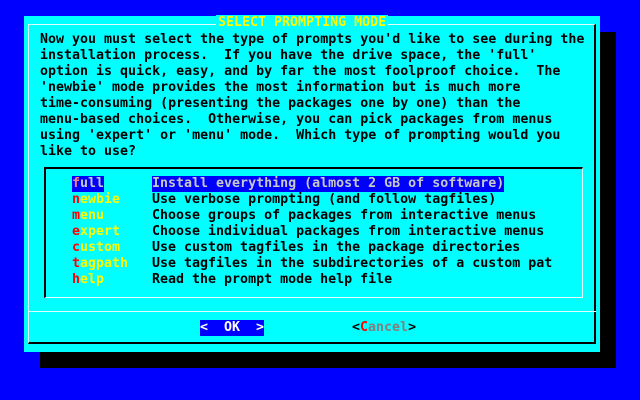 This screenshot has height=400, width=640. What do you see at coordinates (302, 23) in the screenshot?
I see `dialog-title: SELECT PROMPTING MODE` at bounding box center [302, 23].